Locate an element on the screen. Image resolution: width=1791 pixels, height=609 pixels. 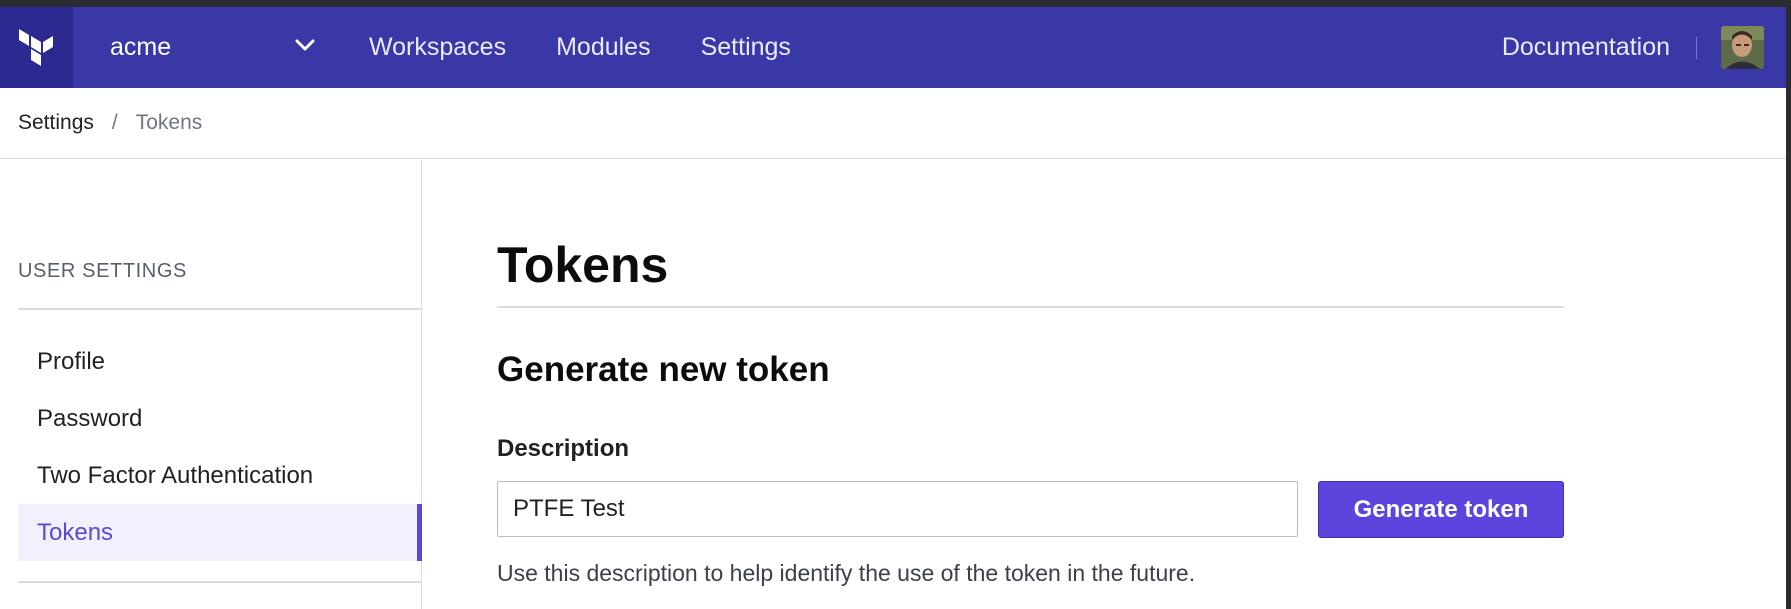
nav-link-workspaces: Workspaces is located at coordinates (437, 47).